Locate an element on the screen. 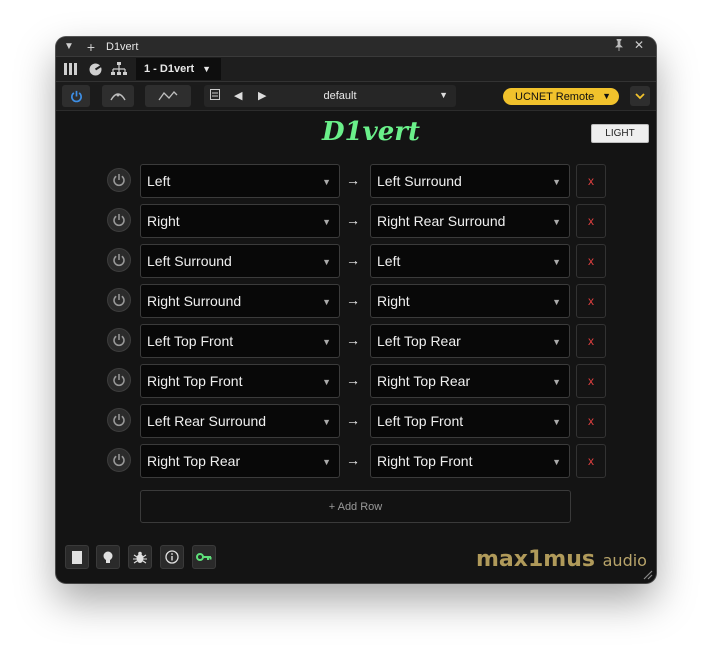 This screenshot has width=712, height=658. resize-grip-icon is located at coordinates (647, 574).